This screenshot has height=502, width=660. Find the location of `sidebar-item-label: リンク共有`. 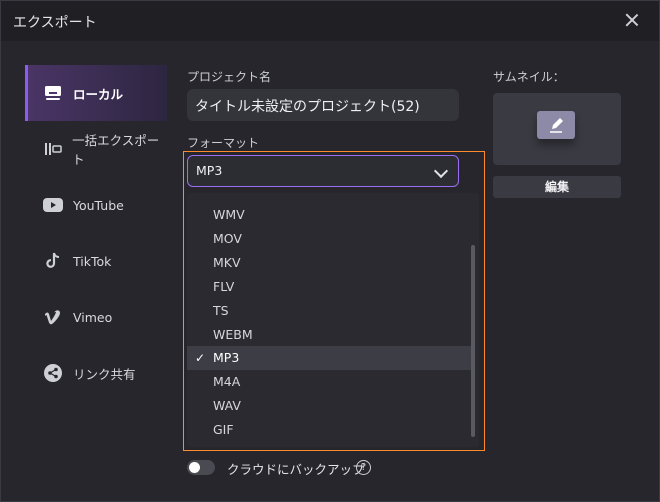

sidebar-item-label: リンク共有 is located at coordinates (104, 374).